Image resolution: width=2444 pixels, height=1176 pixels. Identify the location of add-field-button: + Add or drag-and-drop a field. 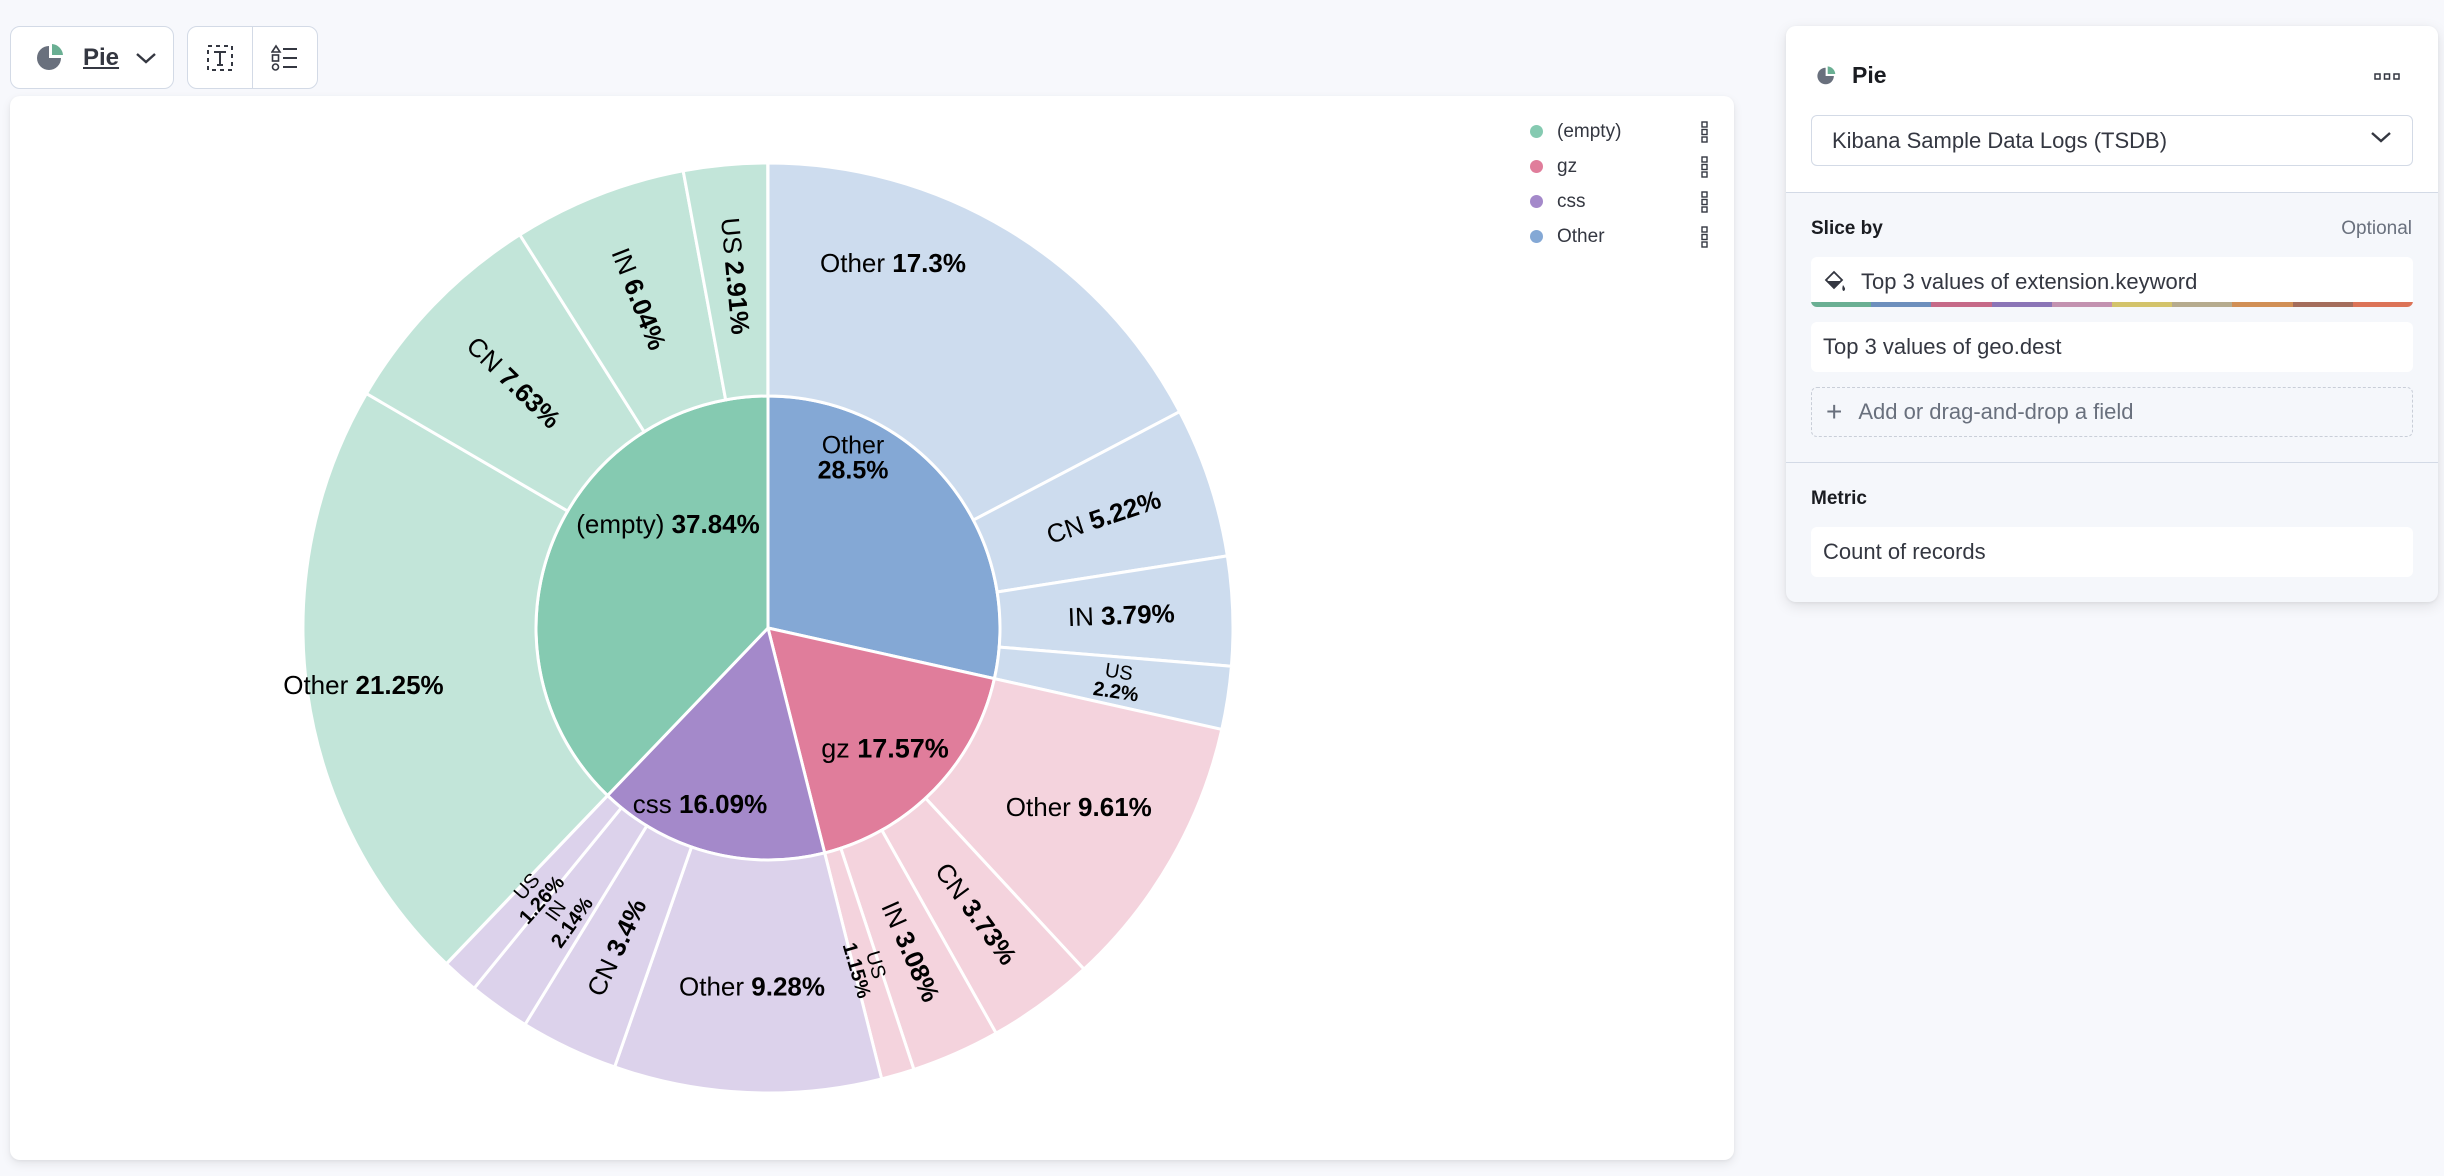
(2112, 412).